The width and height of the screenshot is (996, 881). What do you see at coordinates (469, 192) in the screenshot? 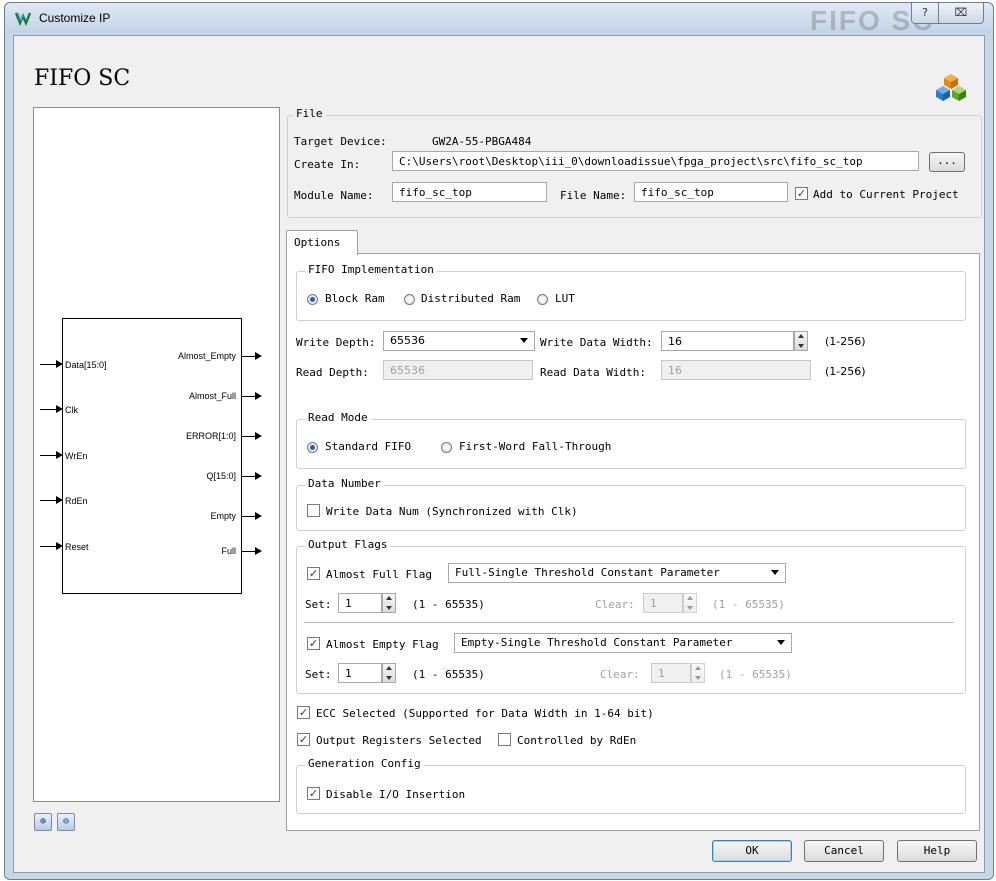
I see `module-name-field: fifo_sc_top` at bounding box center [469, 192].